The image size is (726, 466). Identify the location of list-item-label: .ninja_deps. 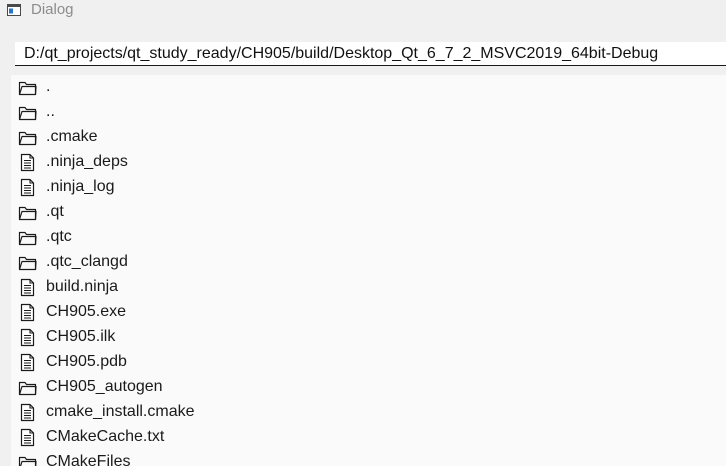
(87, 161).